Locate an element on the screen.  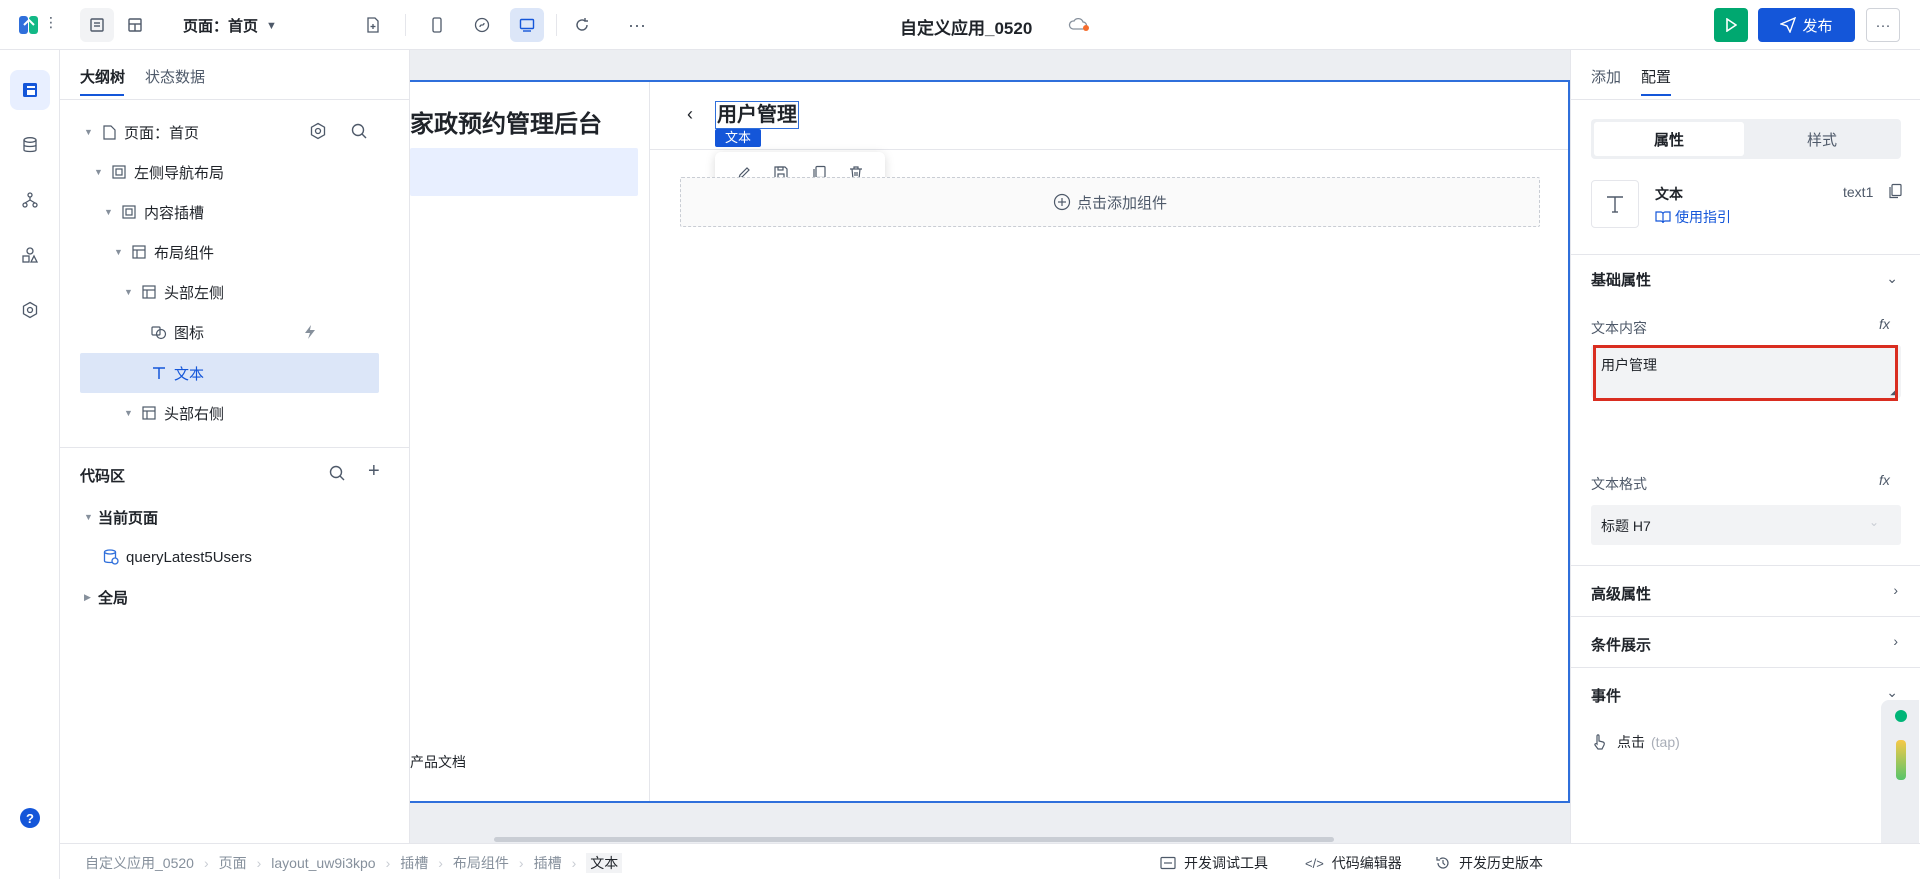
seg-style: 样式 is located at coordinates (1822, 139).